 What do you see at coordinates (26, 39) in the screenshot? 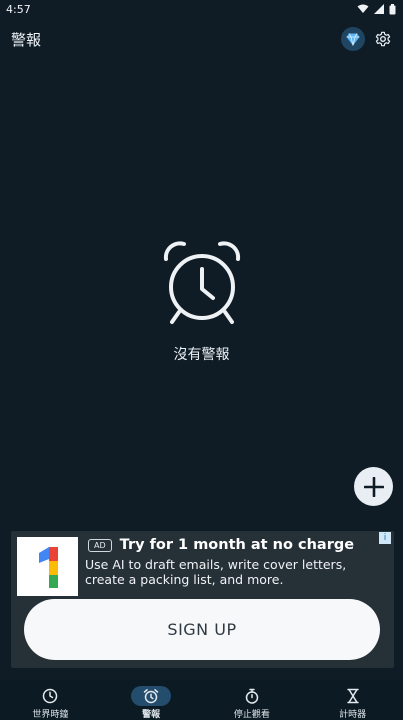
I see `page-title: 警報` at bounding box center [26, 39].